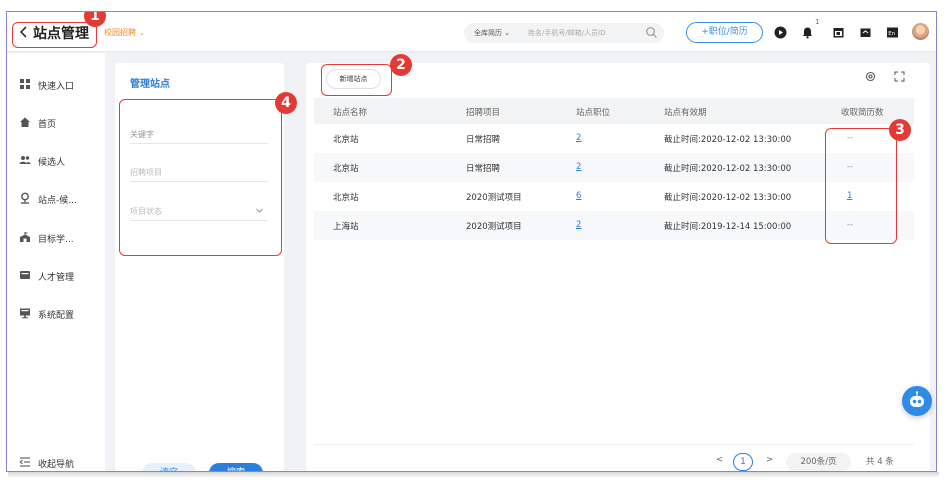 The width and height of the screenshot is (947, 480). I want to click on channel-select: 校园招聘 ⌄, so click(124, 32).